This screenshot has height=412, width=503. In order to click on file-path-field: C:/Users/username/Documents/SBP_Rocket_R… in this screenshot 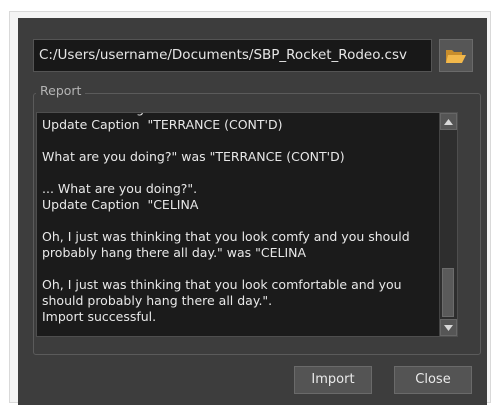, I will do `click(232, 55)`.